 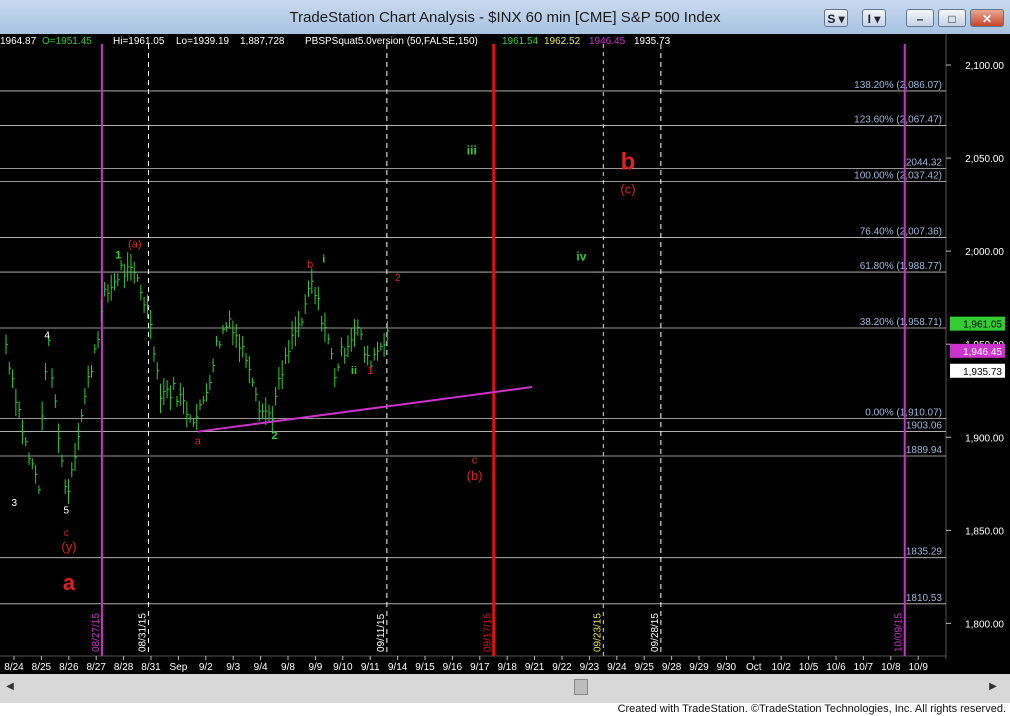 What do you see at coordinates (891, 667) in the screenshot?
I see `x-tick-label: 10/8` at bounding box center [891, 667].